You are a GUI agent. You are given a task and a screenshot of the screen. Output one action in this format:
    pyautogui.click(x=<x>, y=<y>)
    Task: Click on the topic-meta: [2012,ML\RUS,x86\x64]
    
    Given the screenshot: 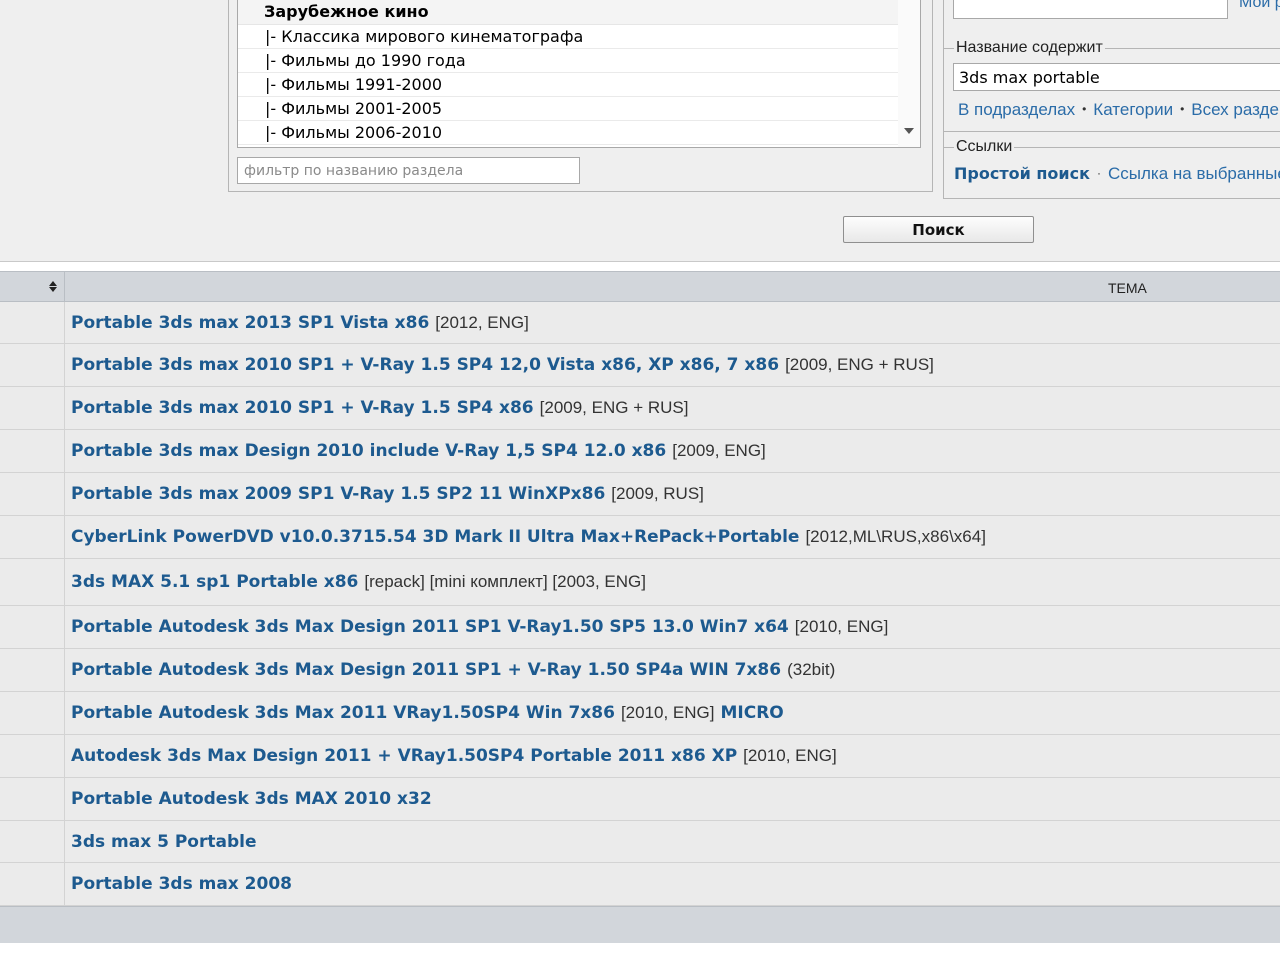 What is the action you would take?
    pyautogui.click(x=895, y=536)
    